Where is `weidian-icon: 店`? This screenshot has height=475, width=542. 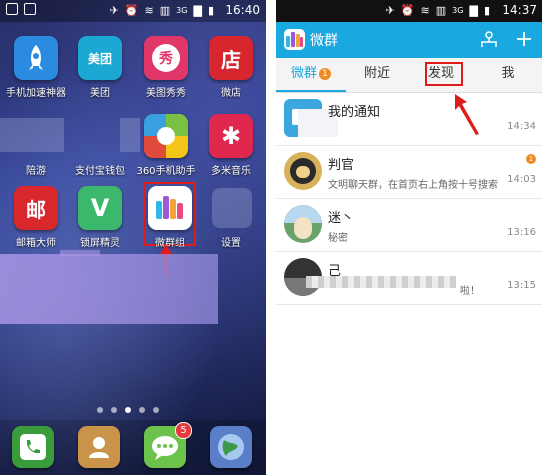
weidian-icon: 店 is located at coordinates (231, 58).